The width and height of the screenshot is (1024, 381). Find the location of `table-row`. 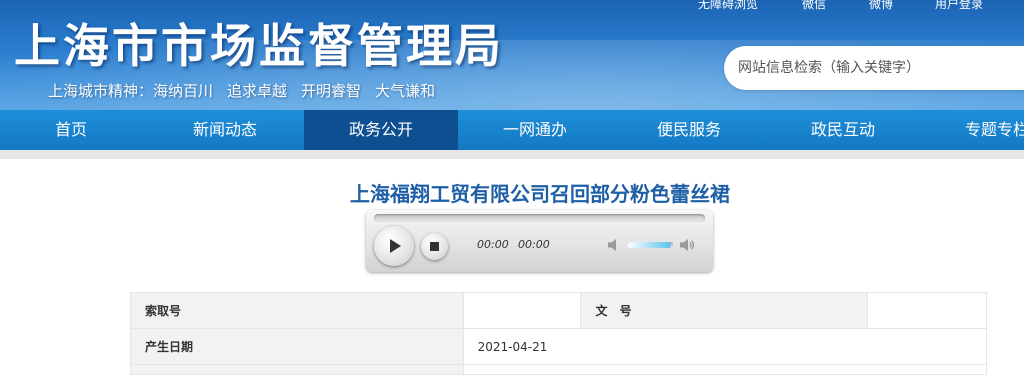

table-row is located at coordinates (559, 369).